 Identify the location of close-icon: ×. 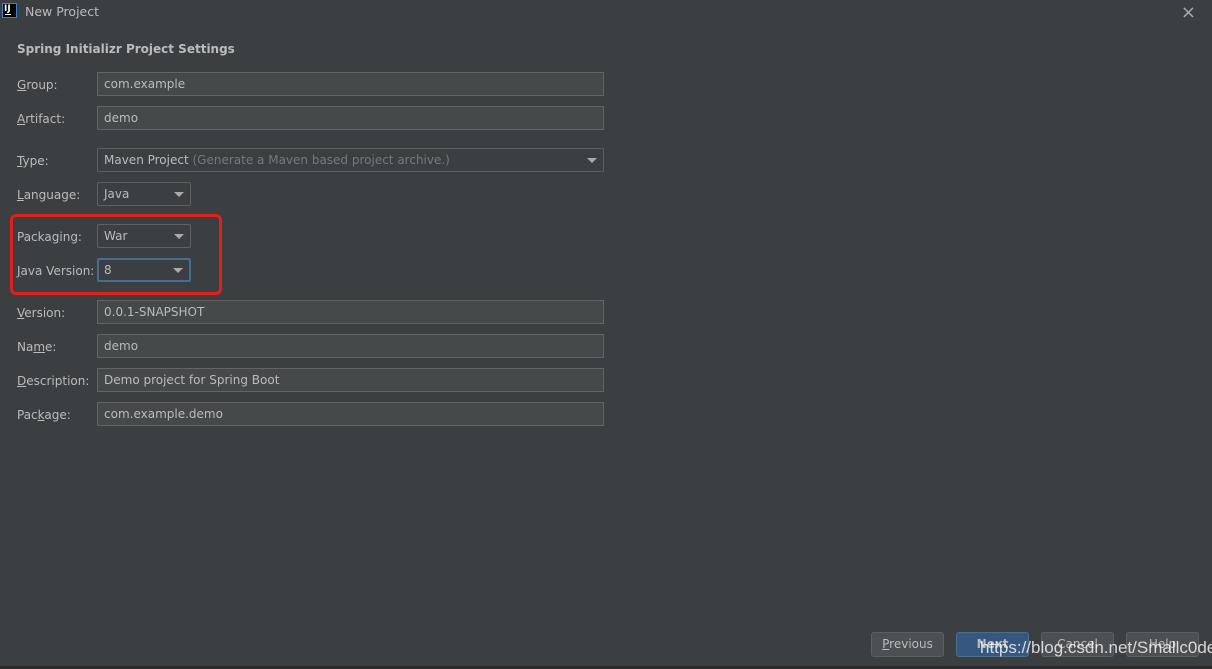
(1188, 12).